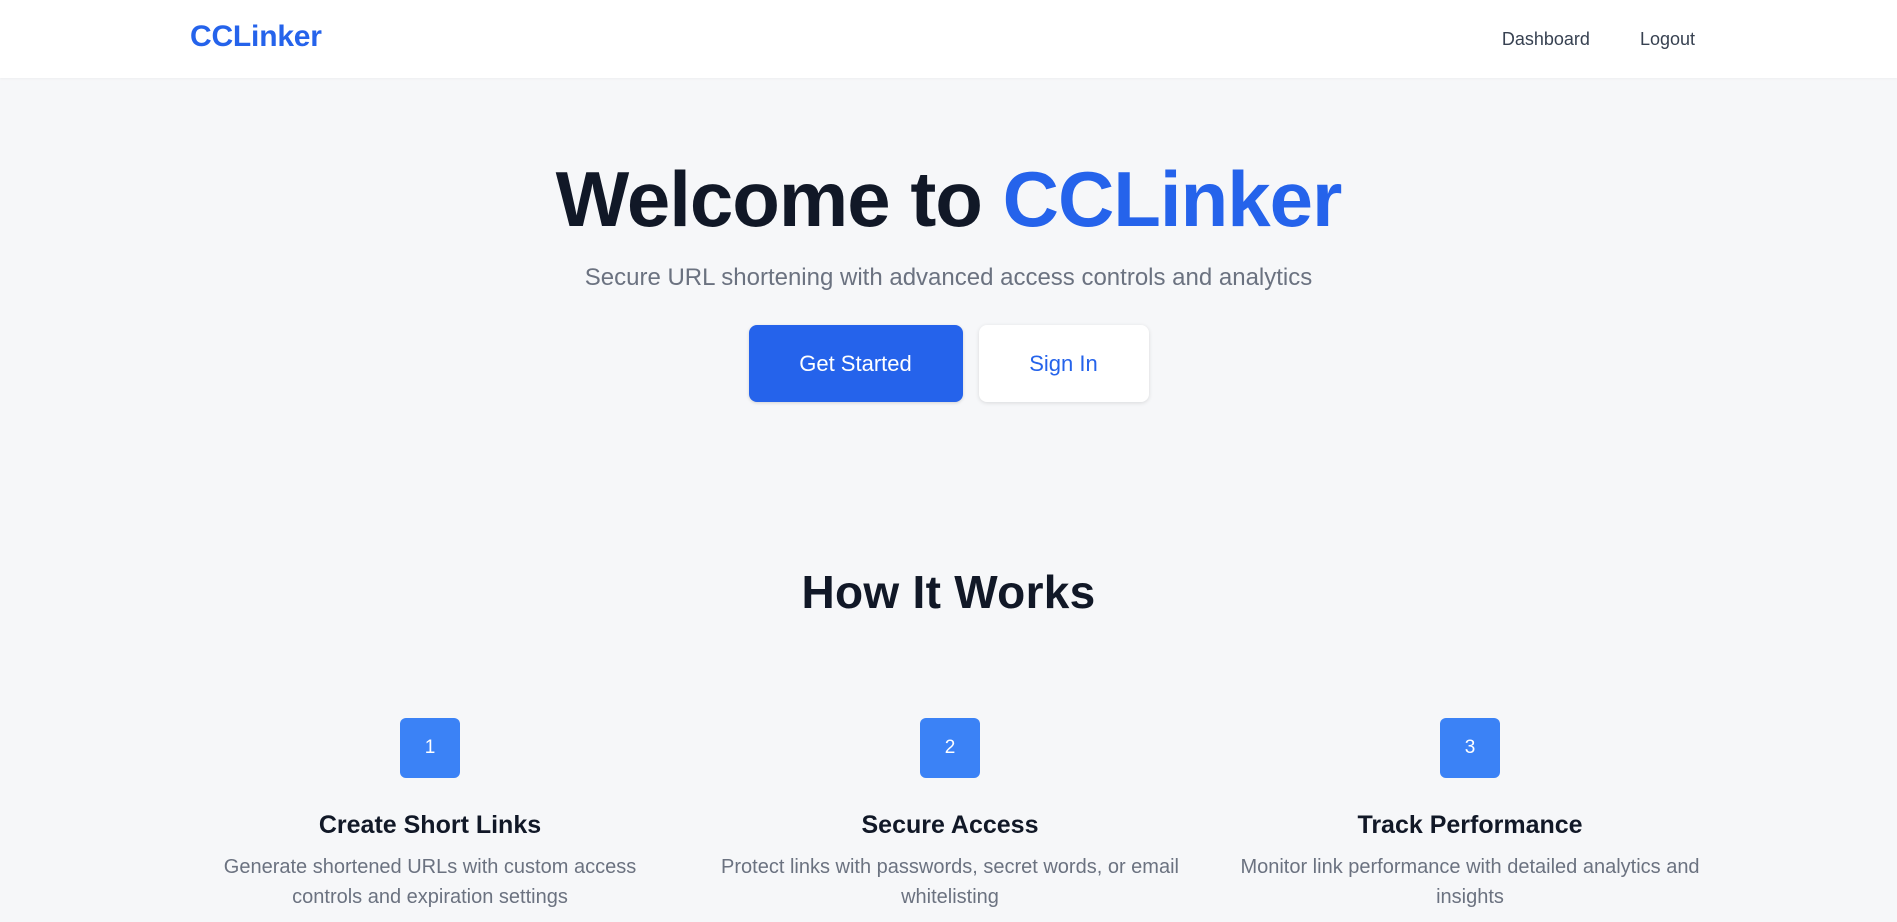 The height and width of the screenshot is (922, 1897). Describe the element at coordinates (1063, 363) in the screenshot. I see `sign-in-button: Sign In` at that location.